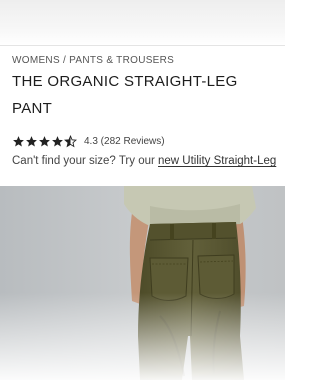 Image resolution: width=320 pixels, height=380 pixels. Describe the element at coordinates (125, 81) in the screenshot. I see `product-title-line-1: THE ORGANIC STRAIGHT-LEG` at that location.